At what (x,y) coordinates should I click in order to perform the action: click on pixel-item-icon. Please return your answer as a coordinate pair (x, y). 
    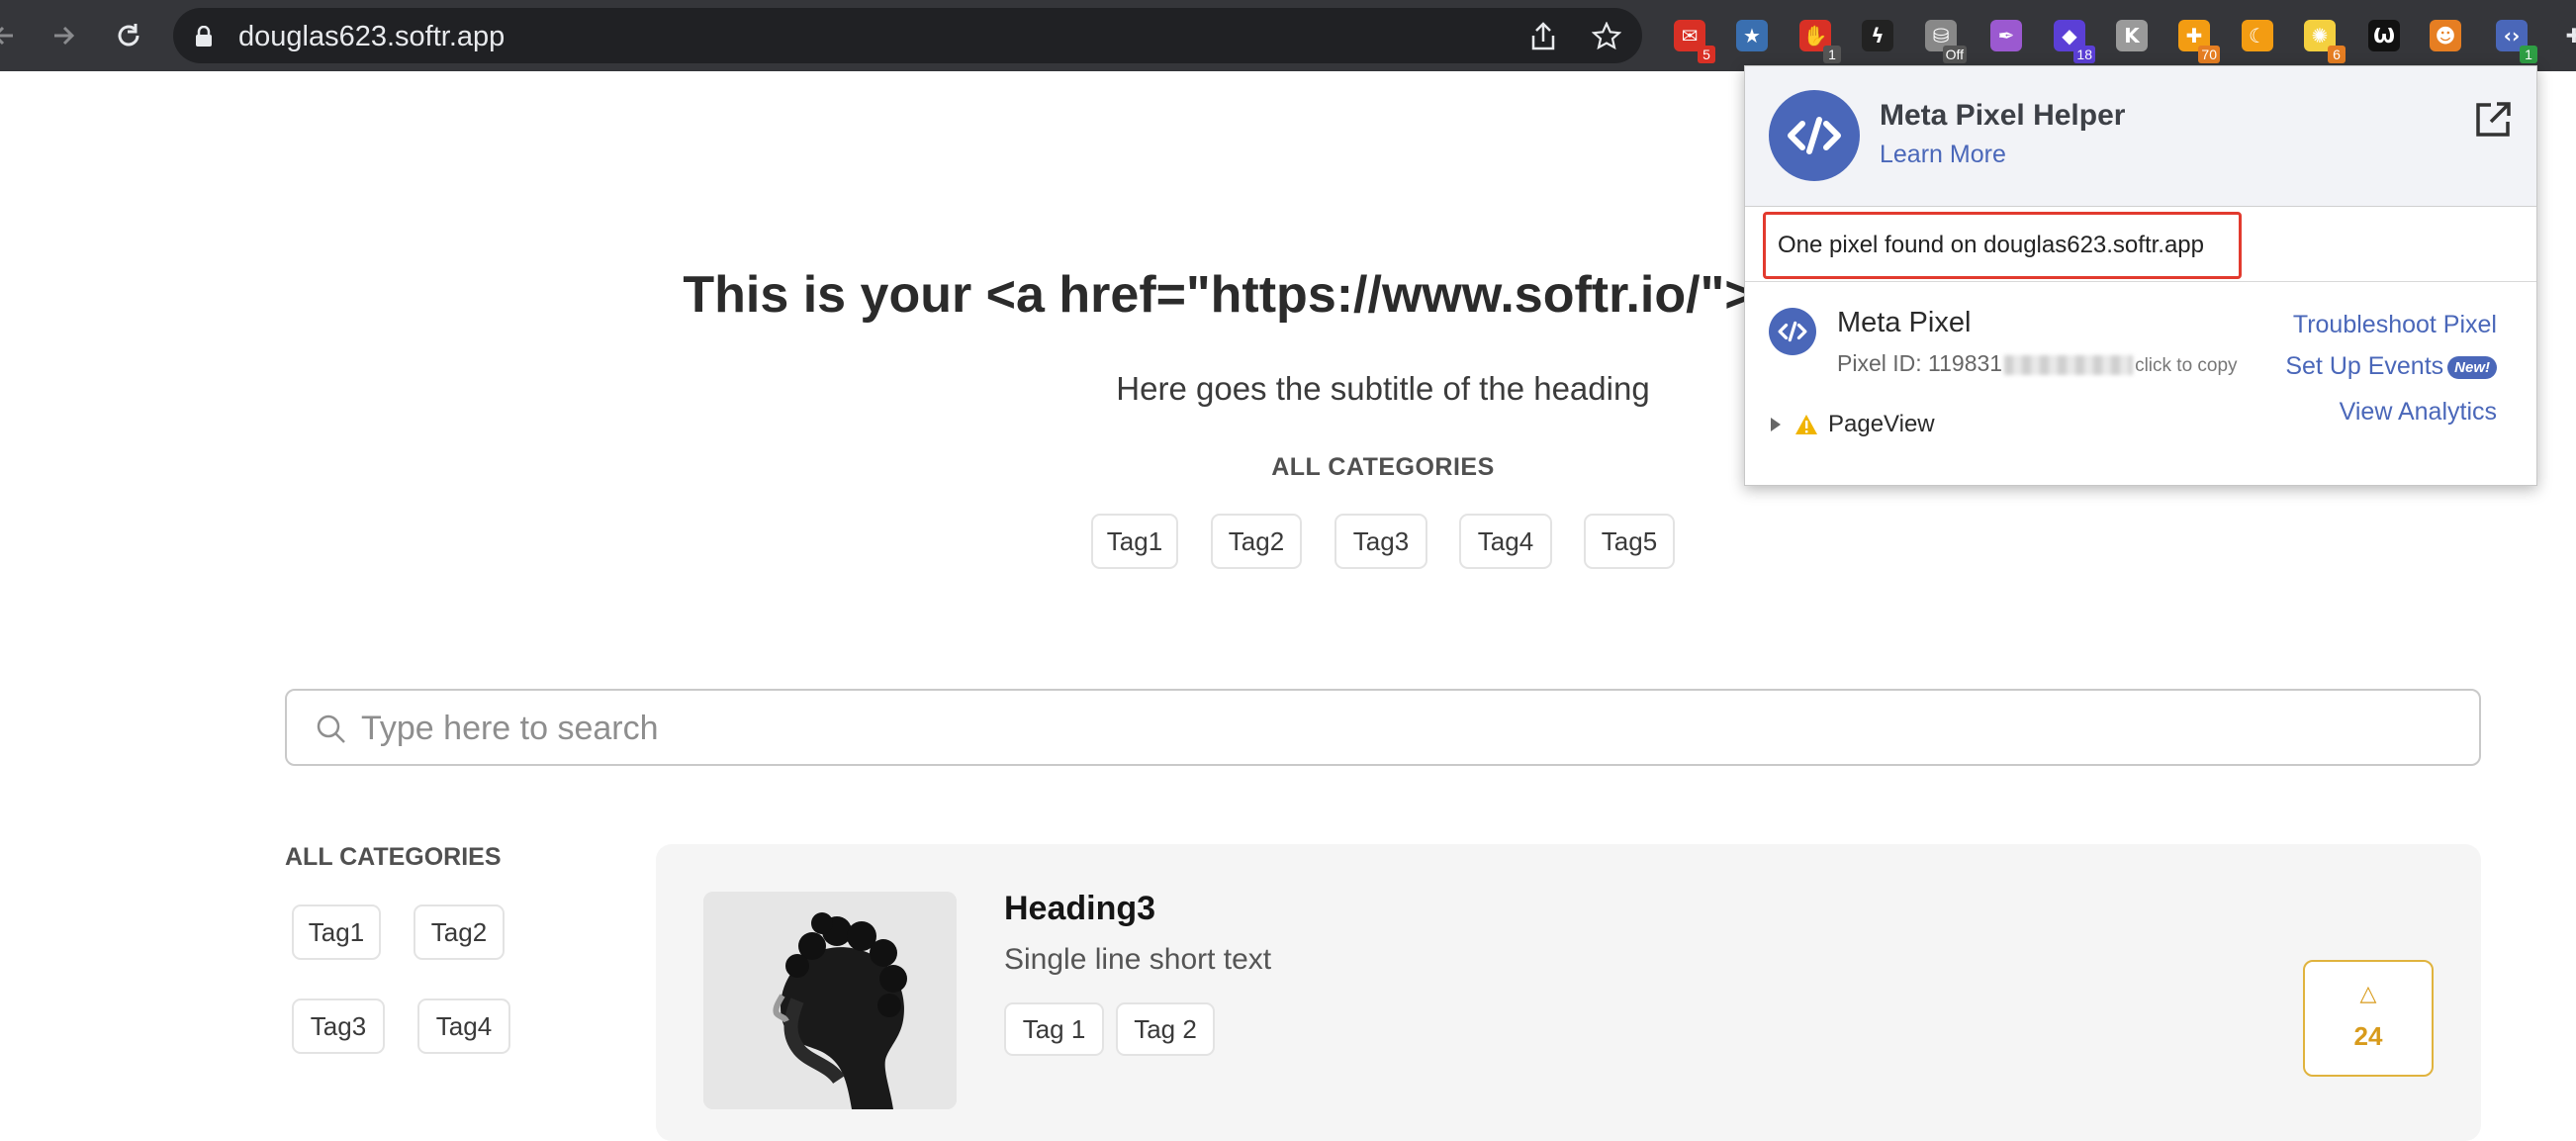
    Looking at the image, I should click on (1792, 331).